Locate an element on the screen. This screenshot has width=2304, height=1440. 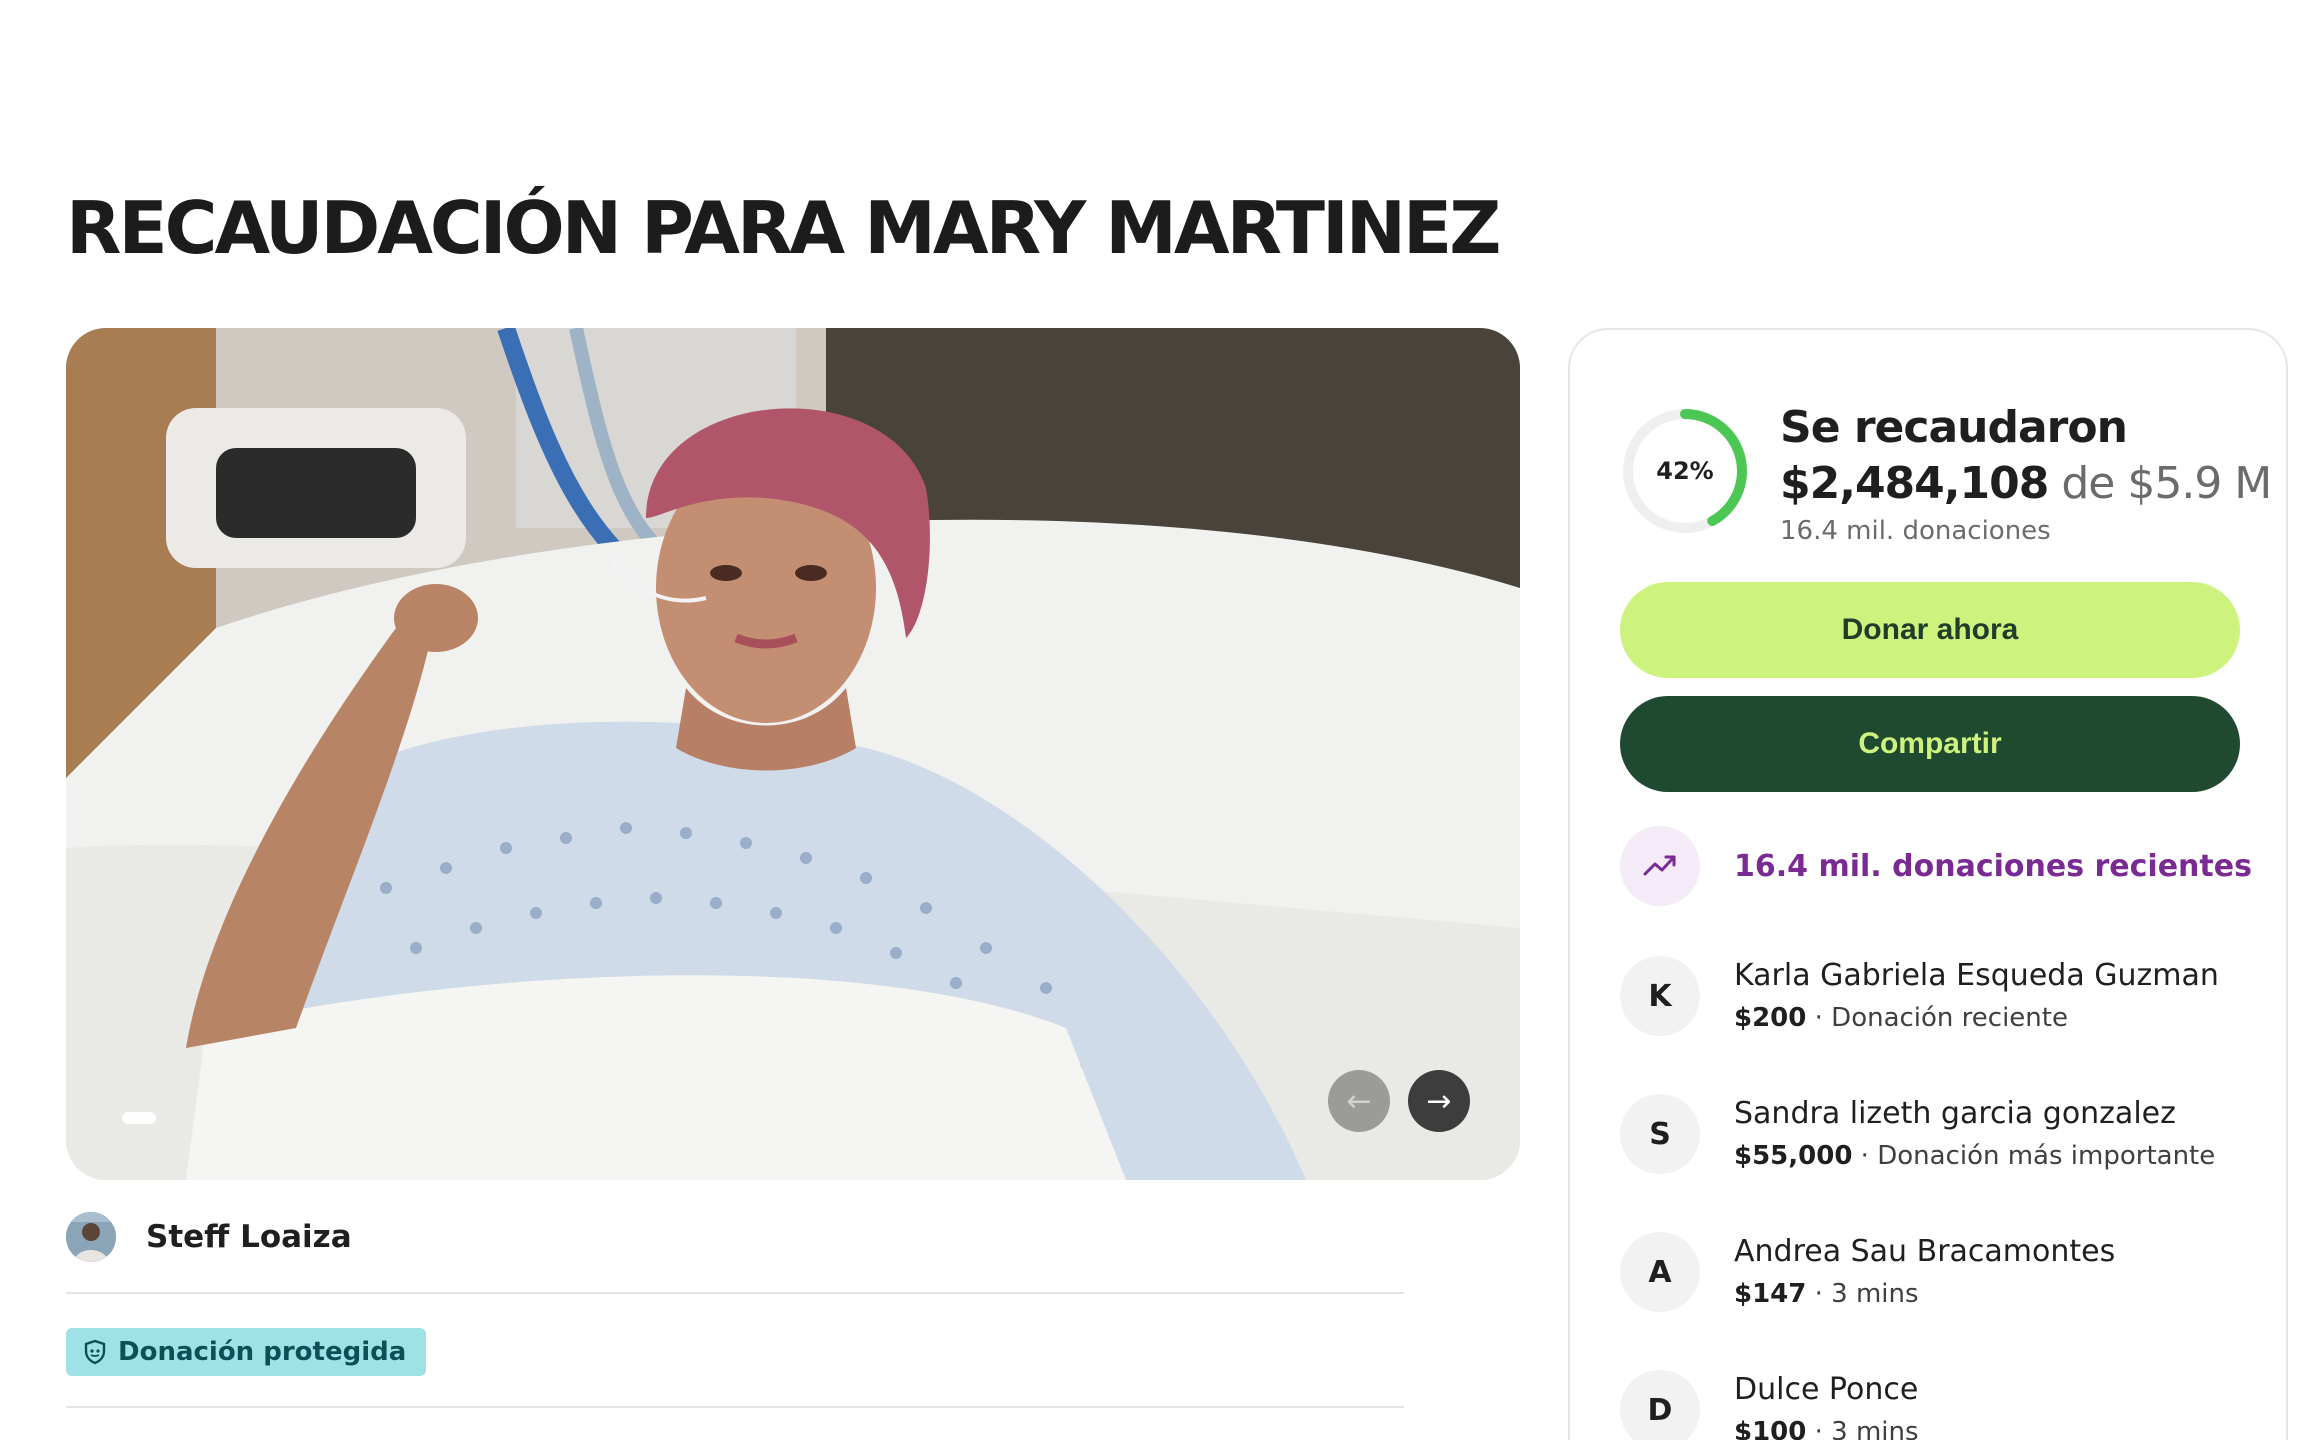
raised-line: $2,484,108 de $5.9 M is located at coordinates (2026, 483).